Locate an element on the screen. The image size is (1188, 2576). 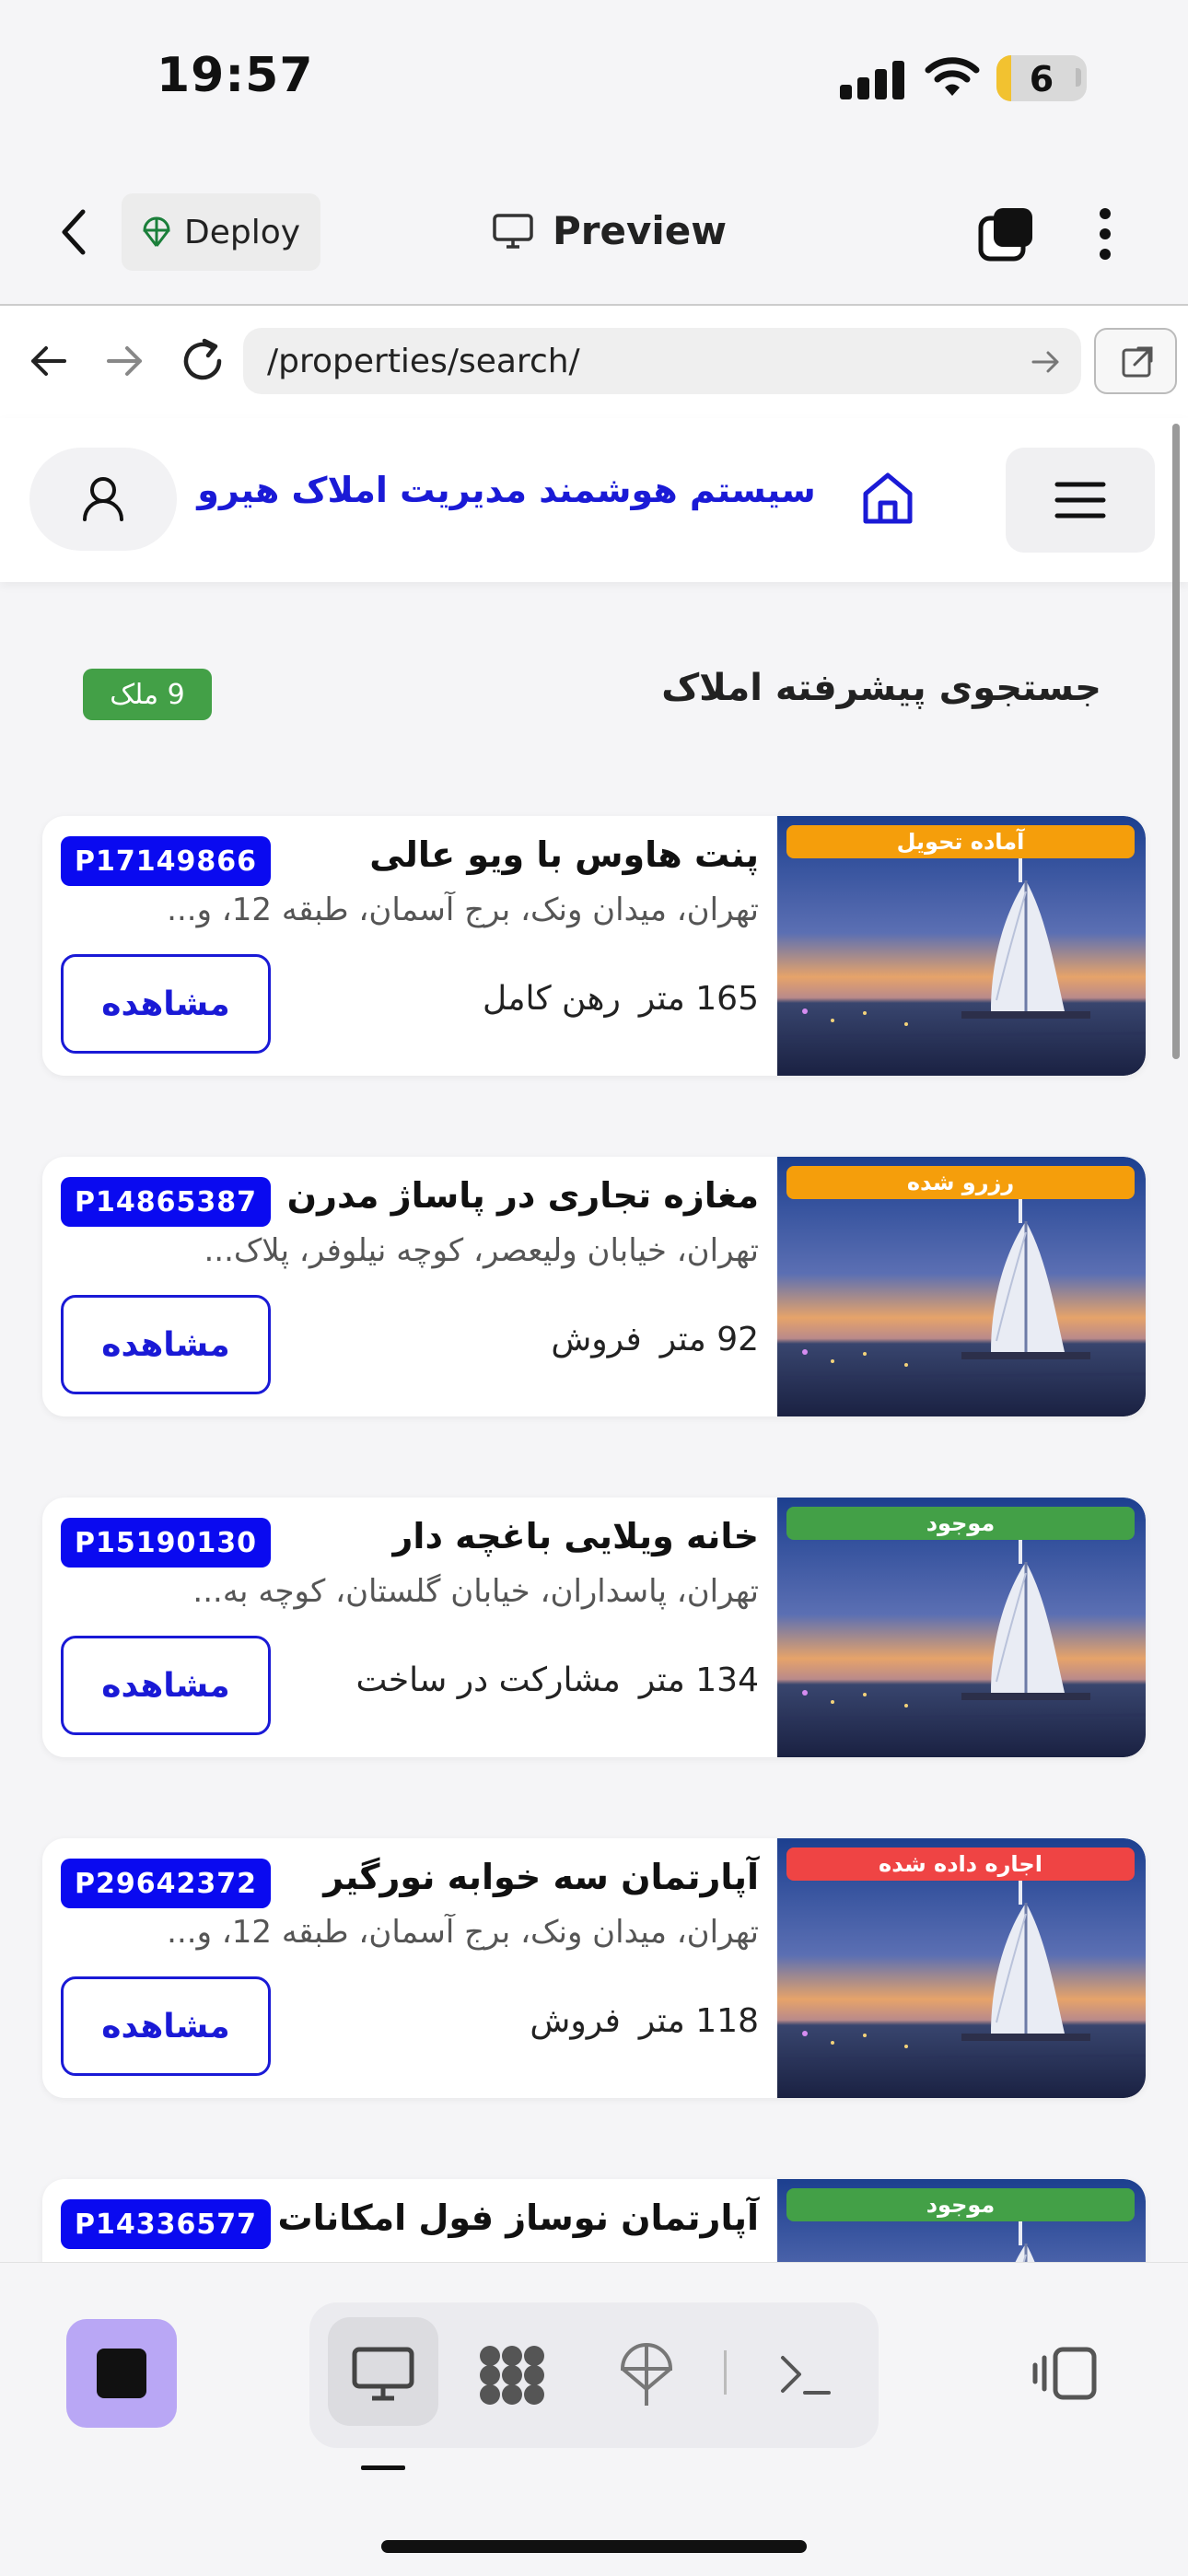
battery-tip is located at coordinates (1078, 77).